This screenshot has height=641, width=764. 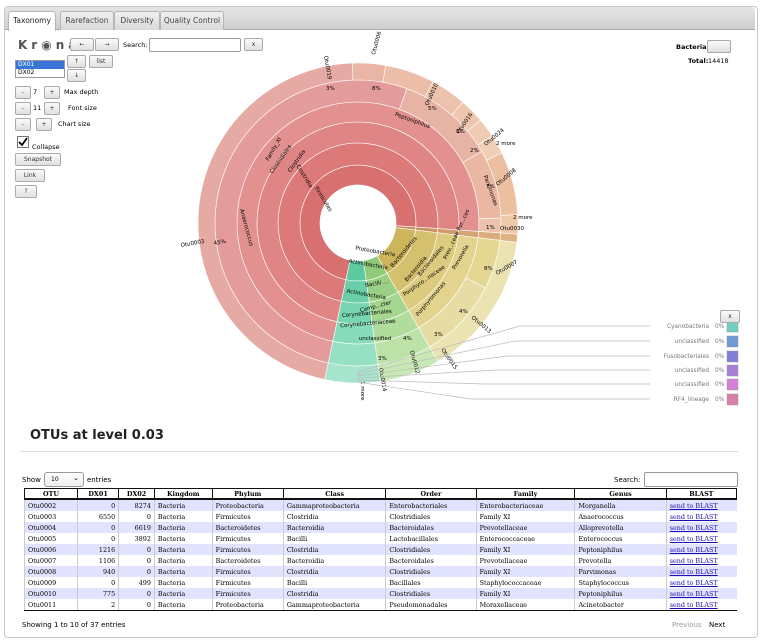 I want to click on table-cell: 940, so click(x=98, y=571).